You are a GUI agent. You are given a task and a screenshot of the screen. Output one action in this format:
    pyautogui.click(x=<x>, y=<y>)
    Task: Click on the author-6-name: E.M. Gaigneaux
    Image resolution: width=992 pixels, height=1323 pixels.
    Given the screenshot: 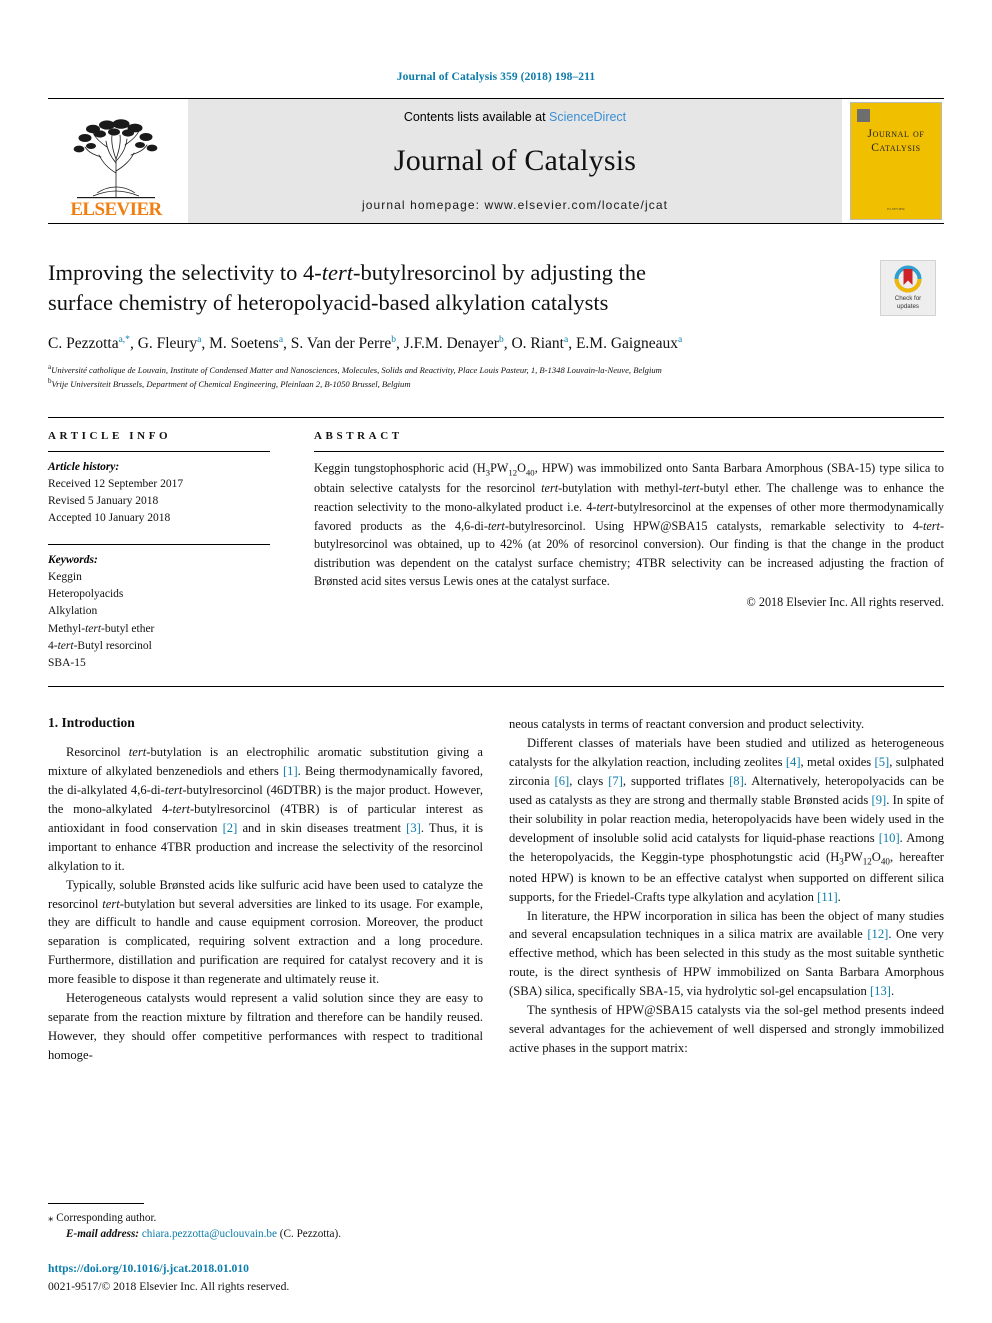 What is the action you would take?
    pyautogui.click(x=626, y=343)
    